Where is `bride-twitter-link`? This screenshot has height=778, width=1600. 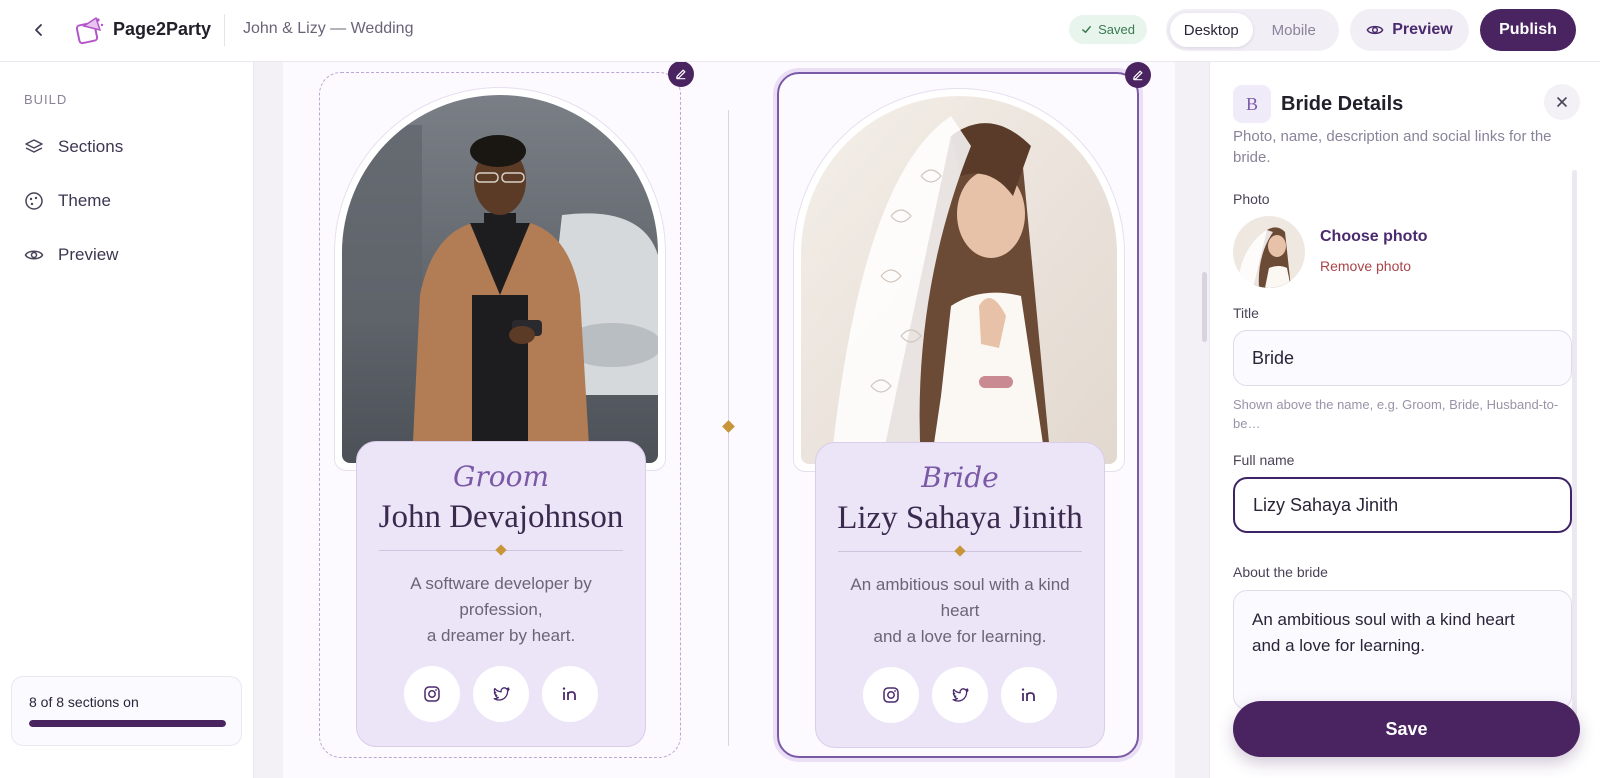 bride-twitter-link is located at coordinates (960, 695).